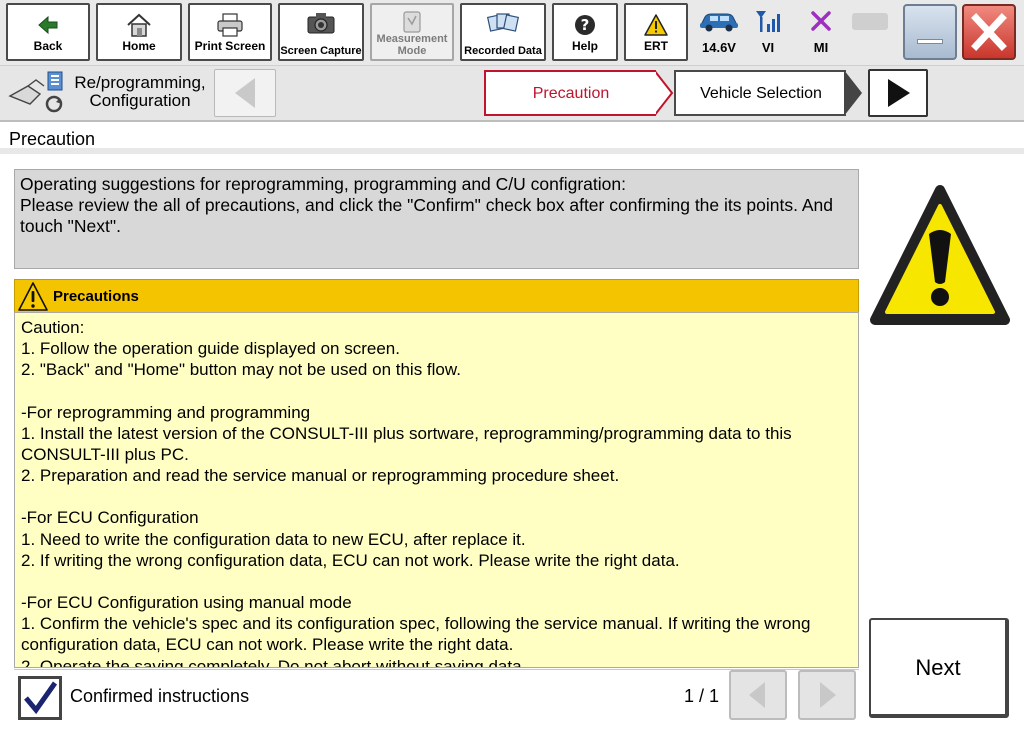 This screenshot has width=1024, height=734. What do you see at coordinates (160, 696) in the screenshot?
I see `confirm-checkbox-label: Confirmed instructions` at bounding box center [160, 696].